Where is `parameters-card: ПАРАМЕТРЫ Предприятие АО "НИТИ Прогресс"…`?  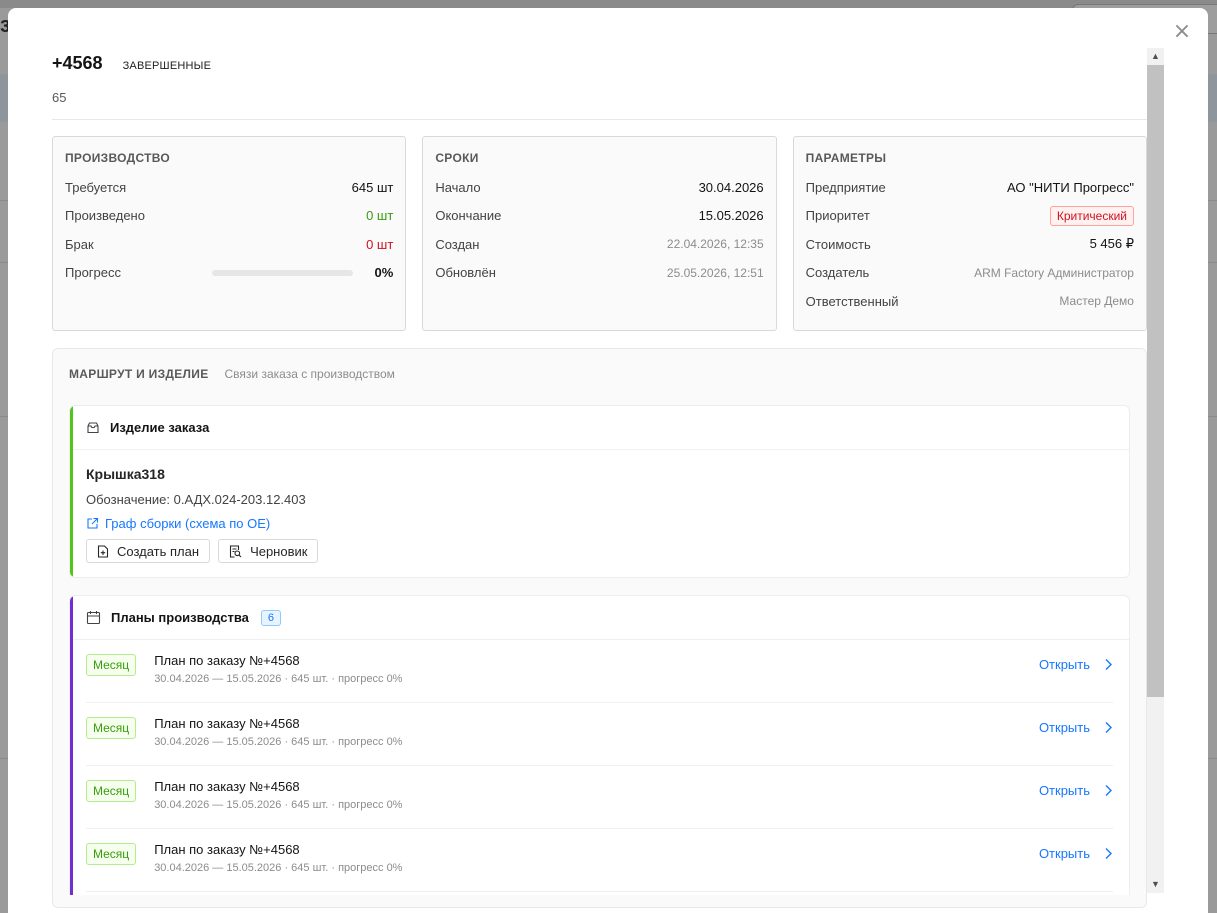 parameters-card: ПАРАМЕТРЫ Предприятие АО "НИТИ Прогресс"… is located at coordinates (969, 233).